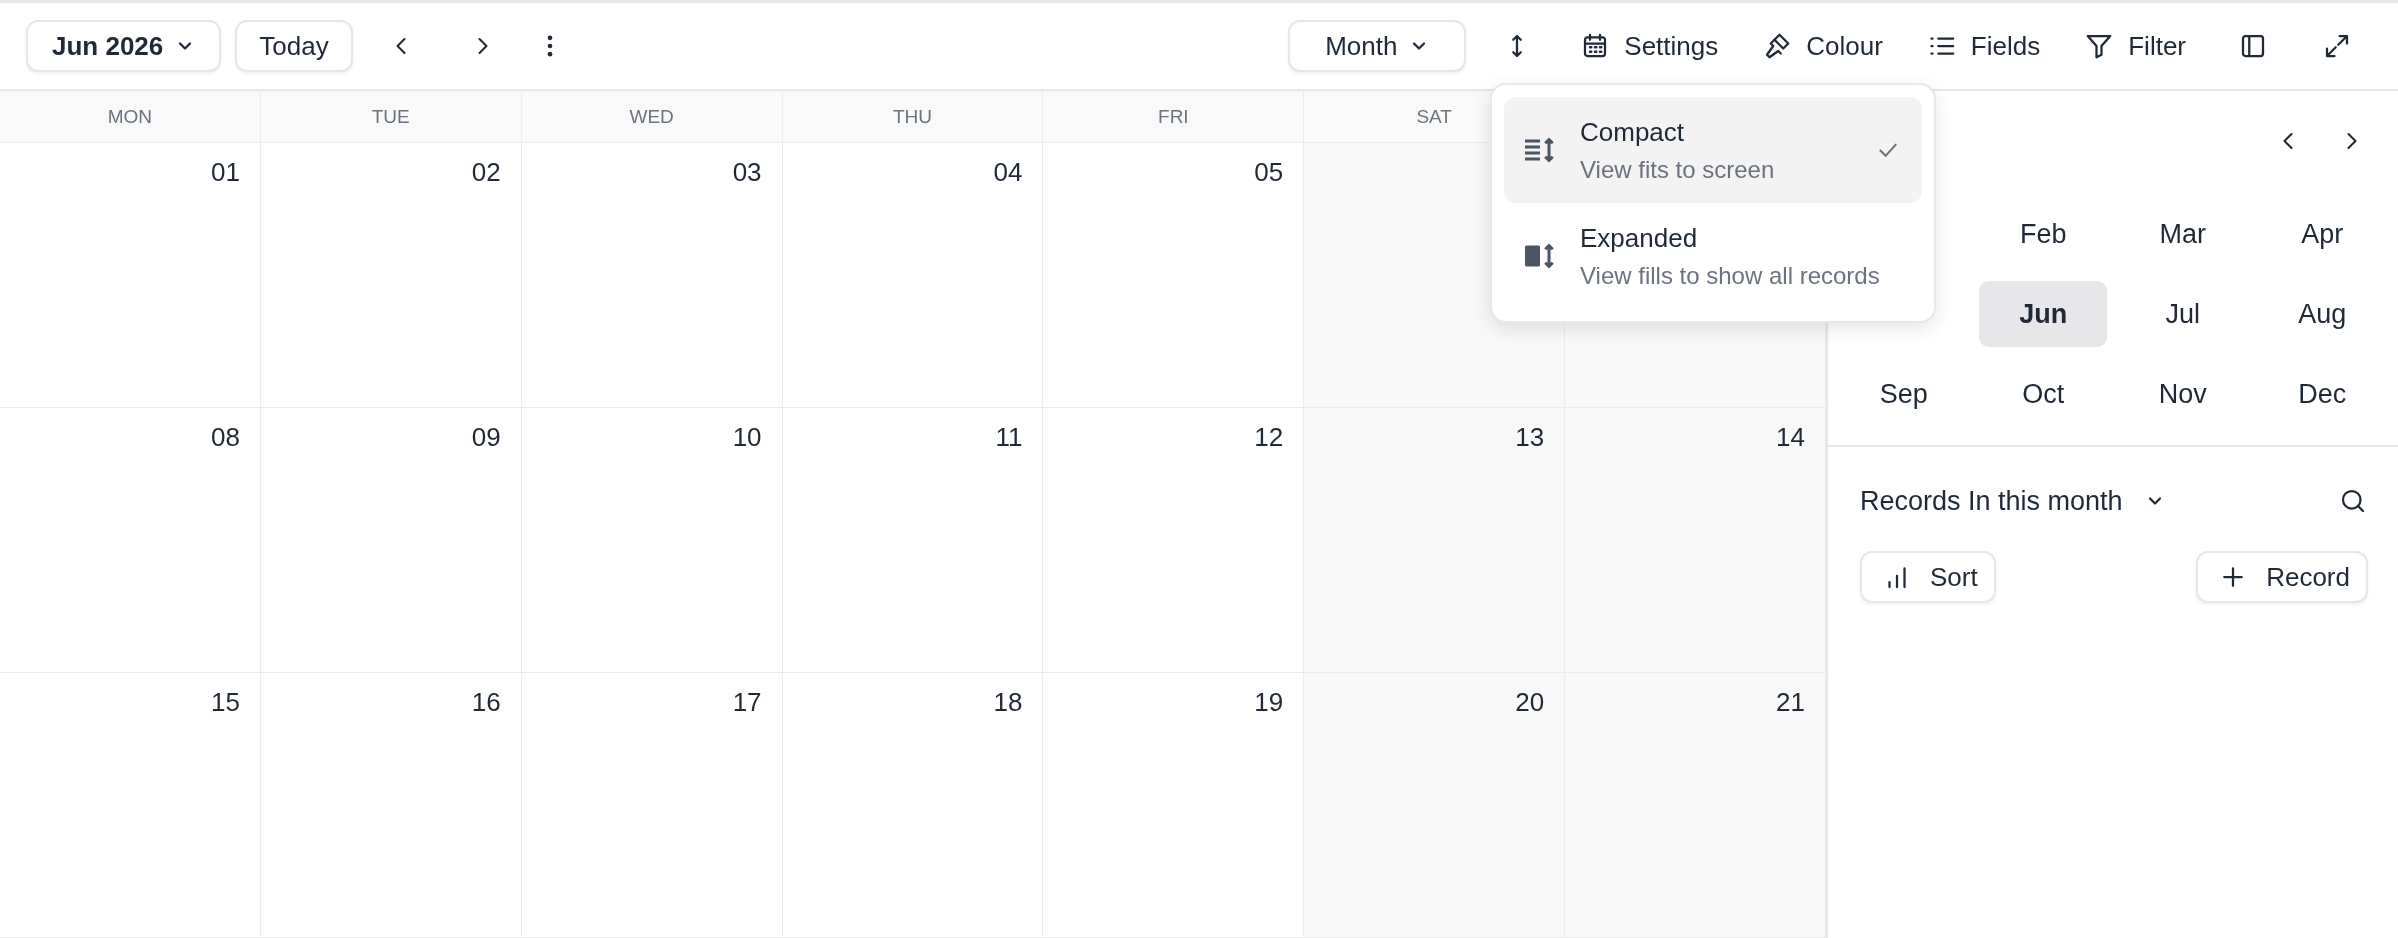  What do you see at coordinates (130, 116) in the screenshot?
I see `weekday-label: MON` at bounding box center [130, 116].